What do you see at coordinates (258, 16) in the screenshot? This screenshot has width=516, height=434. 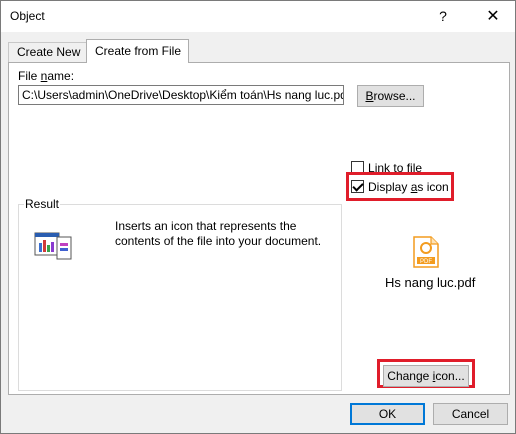 I see `title-bar: Object ? ✕` at bounding box center [258, 16].